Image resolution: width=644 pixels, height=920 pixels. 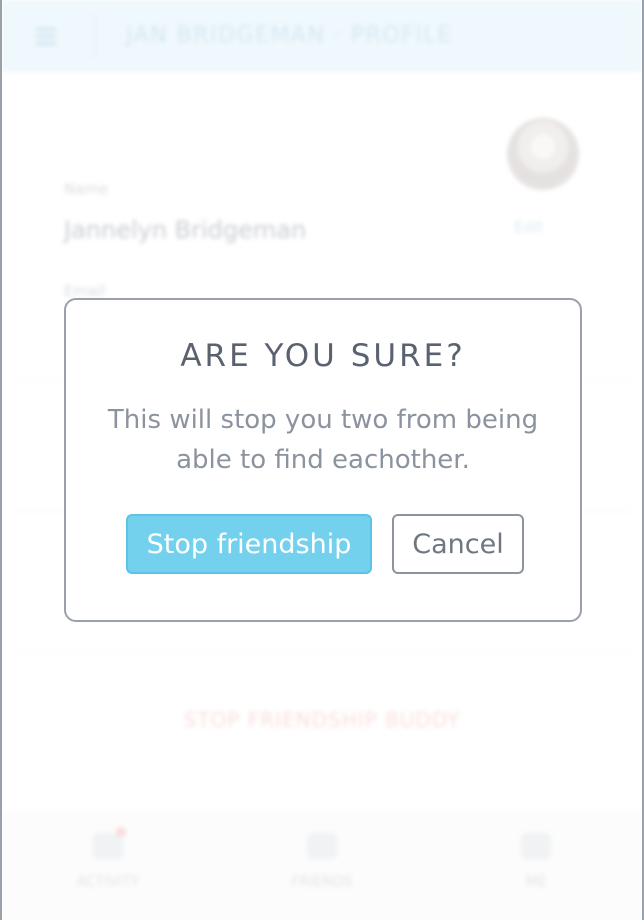 What do you see at coordinates (458, 544) in the screenshot?
I see `cancel-button: Cancel` at bounding box center [458, 544].